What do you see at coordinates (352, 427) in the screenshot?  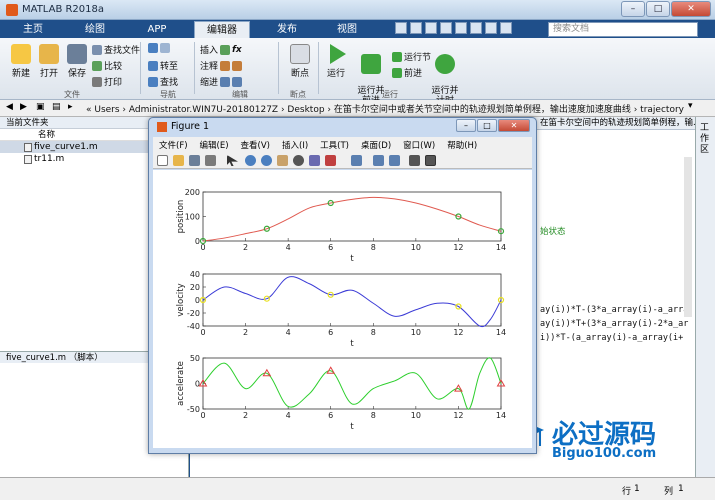 I see `x-axis-label: t` at bounding box center [352, 427].